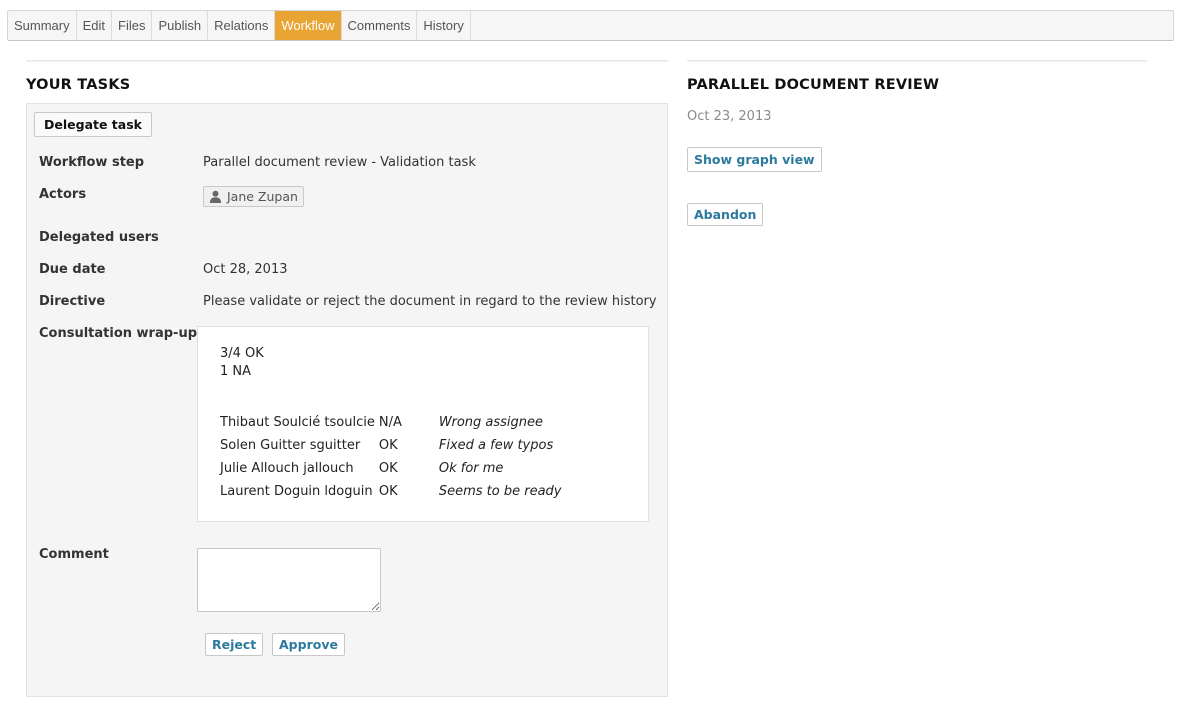  I want to click on reviewer-name: Thibaut Soulcié tsoulcie, so click(297, 422).